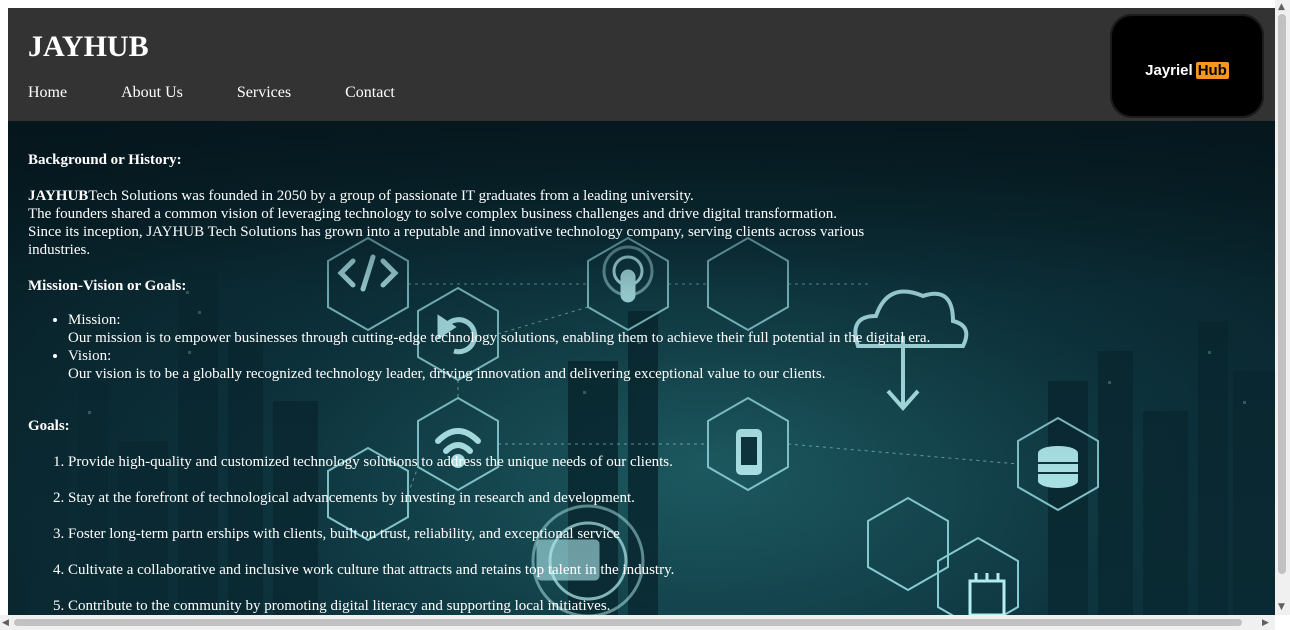 Image resolution: width=1290 pixels, height=630 pixels. What do you see at coordinates (628, 622) in the screenshot?
I see `horizontal-scroll-thumb` at bounding box center [628, 622].